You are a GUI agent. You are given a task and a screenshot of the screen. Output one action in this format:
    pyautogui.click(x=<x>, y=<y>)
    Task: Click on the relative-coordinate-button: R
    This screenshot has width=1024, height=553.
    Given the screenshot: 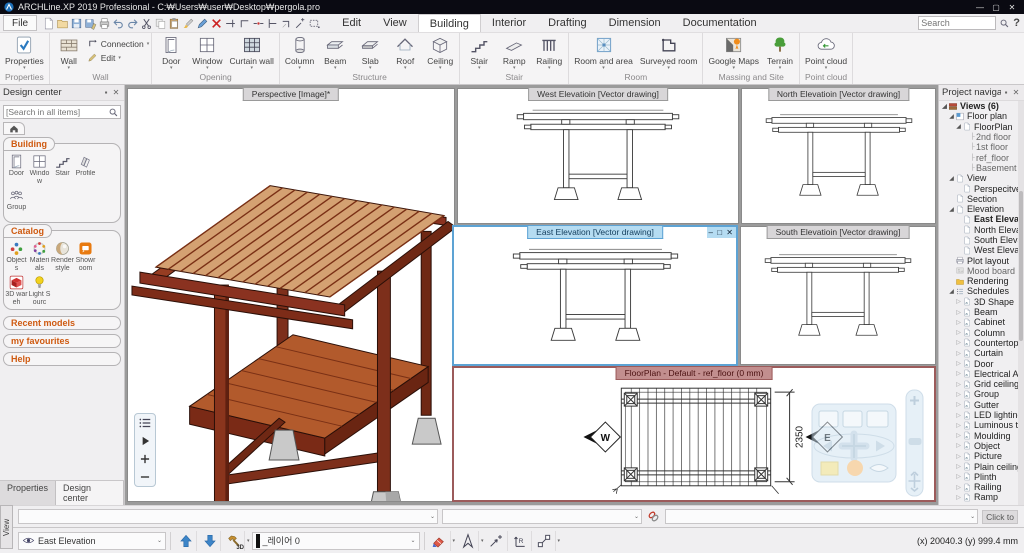 What is the action you would take?
    pyautogui.click(x=521, y=540)
    